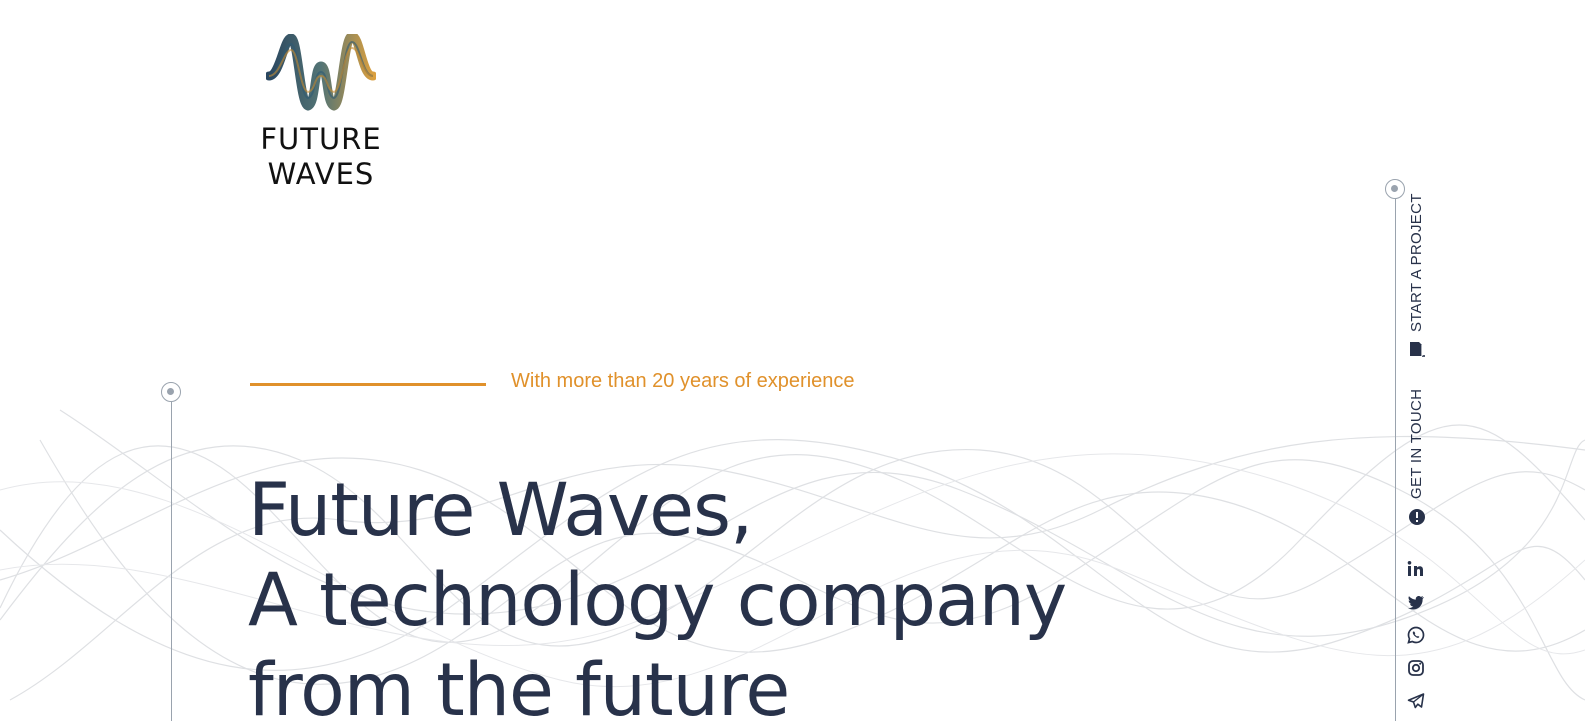  I want to click on right-rail-node, so click(1395, 189).